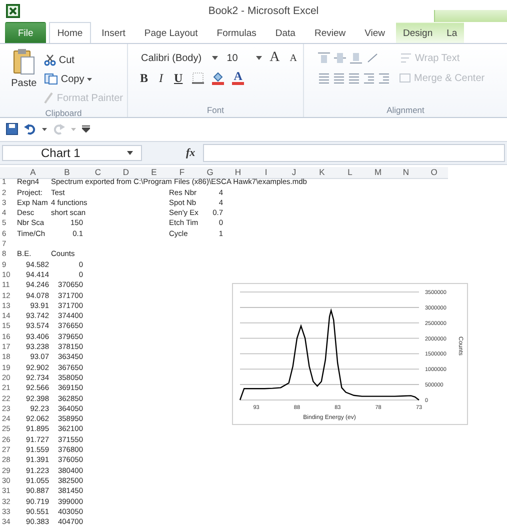  I want to click on ribbon-tab: View, so click(375, 32).